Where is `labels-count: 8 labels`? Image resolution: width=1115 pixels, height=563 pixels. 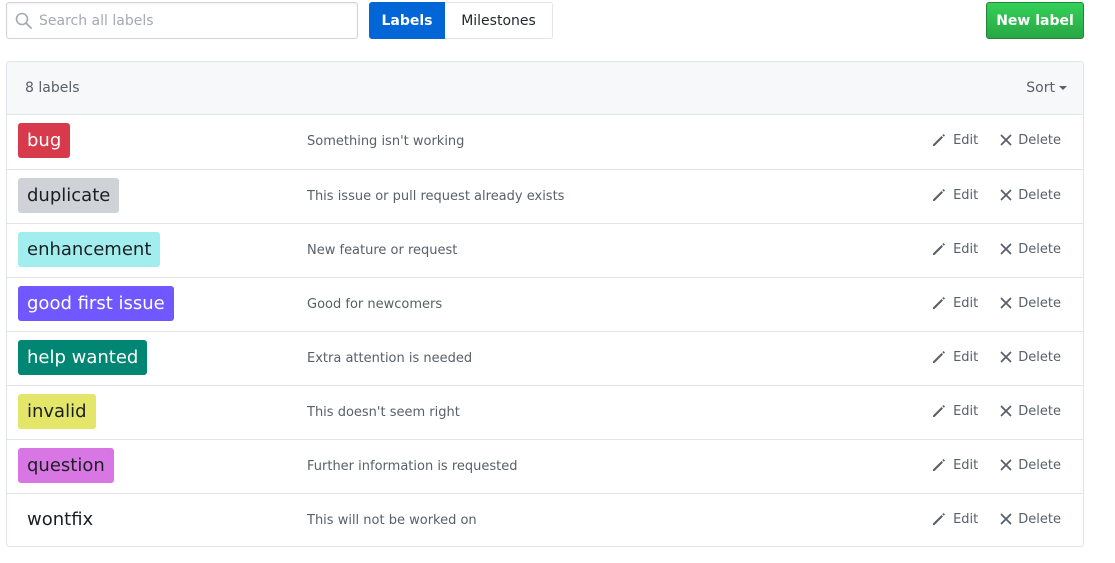 labels-count: 8 labels is located at coordinates (52, 88).